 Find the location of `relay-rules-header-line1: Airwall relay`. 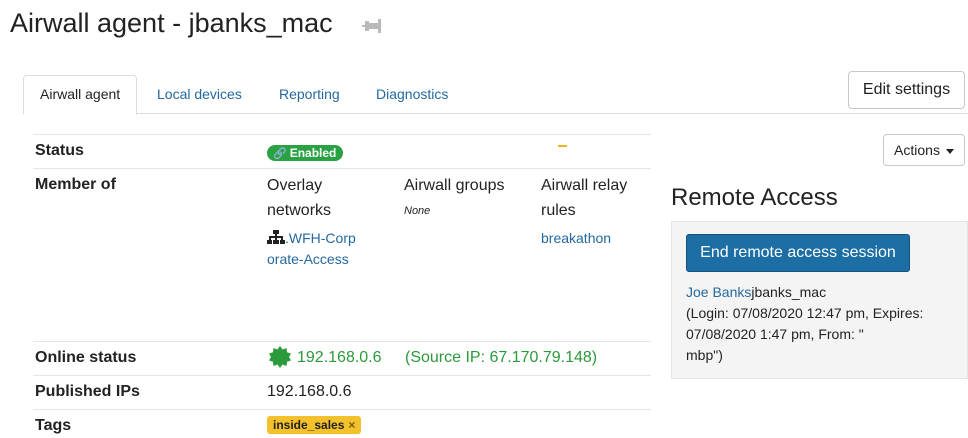

relay-rules-header-line1: Airwall relay is located at coordinates (584, 185).